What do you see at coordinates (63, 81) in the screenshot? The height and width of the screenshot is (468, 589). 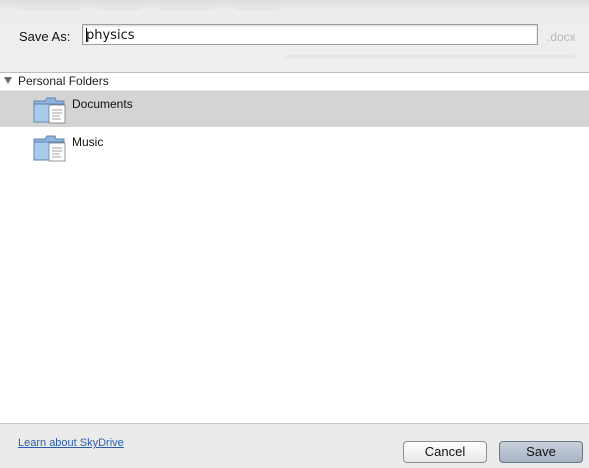 I see `group-label: Personal Folders` at bounding box center [63, 81].